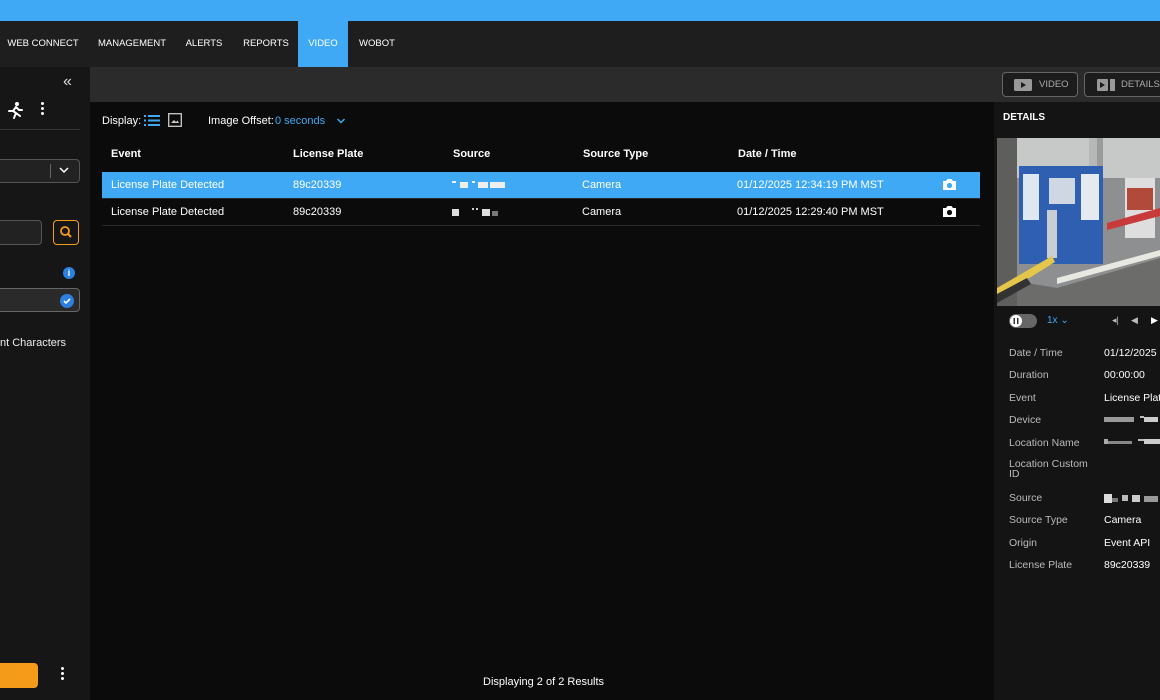 The image size is (1160, 700). I want to click on video-play-icon, so click(1023, 85).